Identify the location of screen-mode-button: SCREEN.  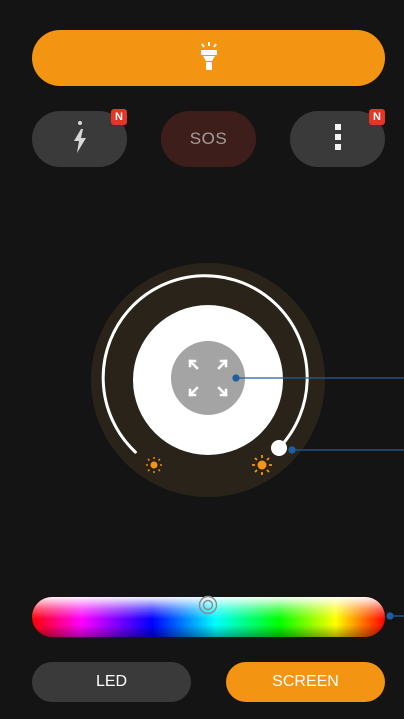
(305, 682).